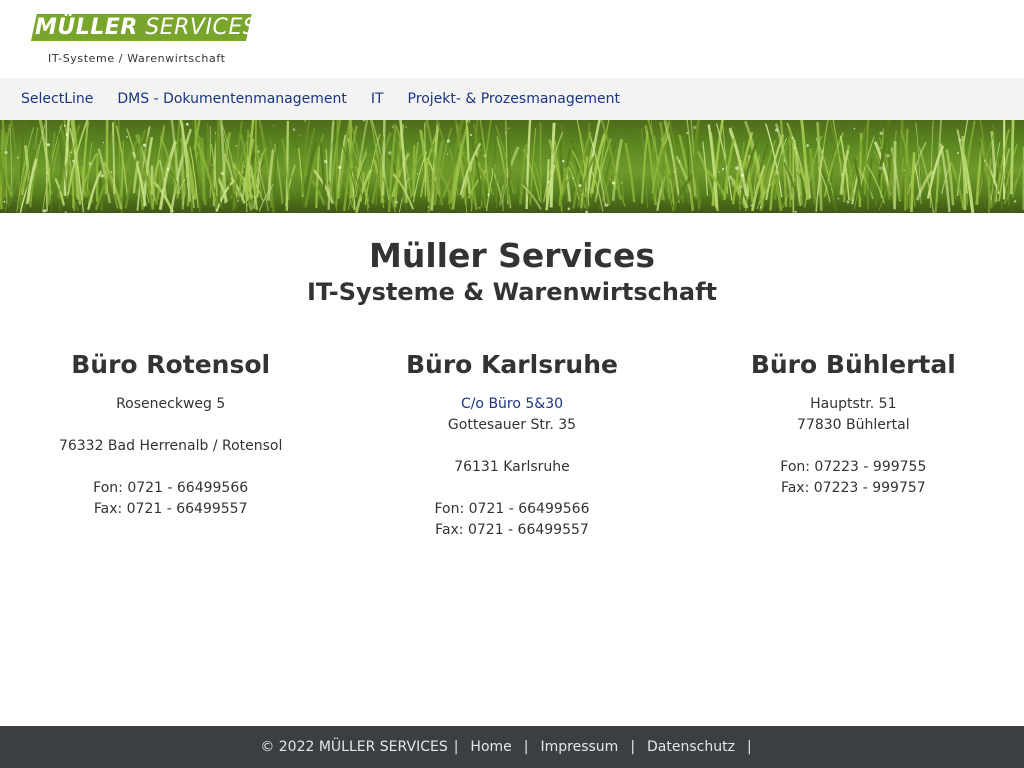 The image size is (1024, 768). Describe the element at coordinates (201, 27) in the screenshot. I see `logo-brand-second: SERVICES` at that location.